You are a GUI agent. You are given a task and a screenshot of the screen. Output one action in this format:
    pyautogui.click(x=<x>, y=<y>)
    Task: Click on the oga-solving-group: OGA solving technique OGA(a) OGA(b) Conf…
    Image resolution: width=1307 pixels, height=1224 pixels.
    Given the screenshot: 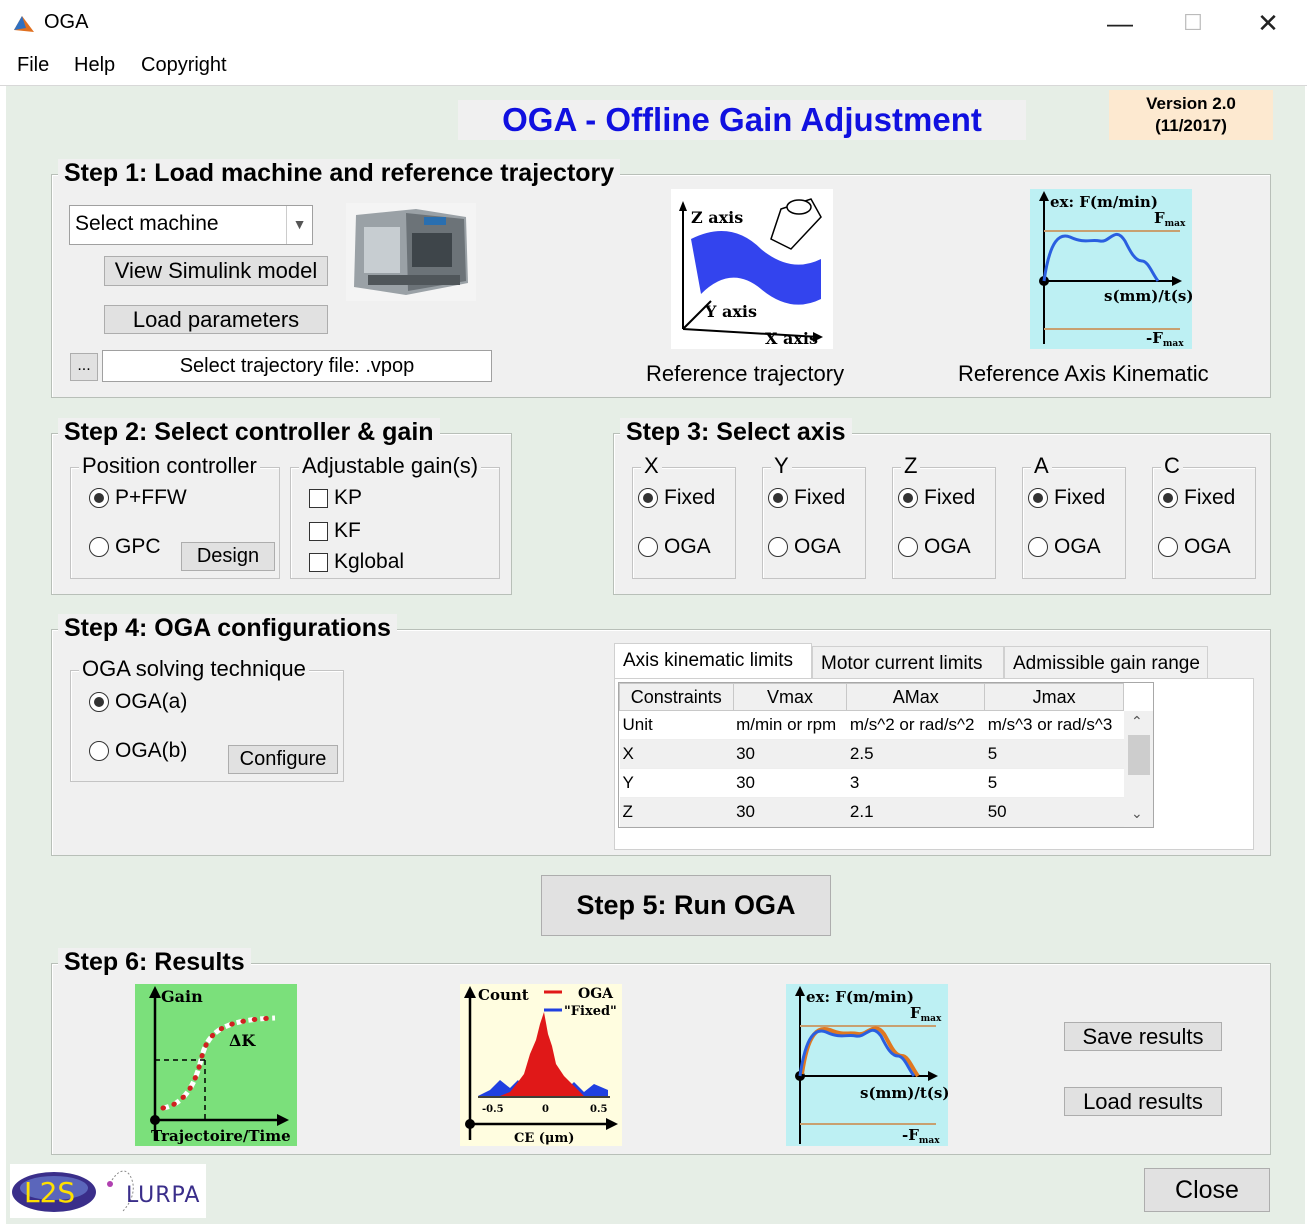 What is the action you would take?
    pyautogui.click(x=207, y=719)
    